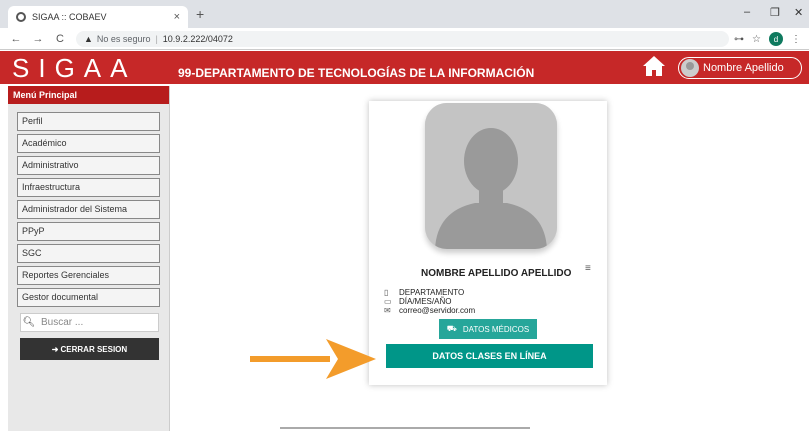 This screenshot has width=809, height=431. Describe the element at coordinates (690, 68) in the screenshot. I see `user-avatar-icon` at that location.